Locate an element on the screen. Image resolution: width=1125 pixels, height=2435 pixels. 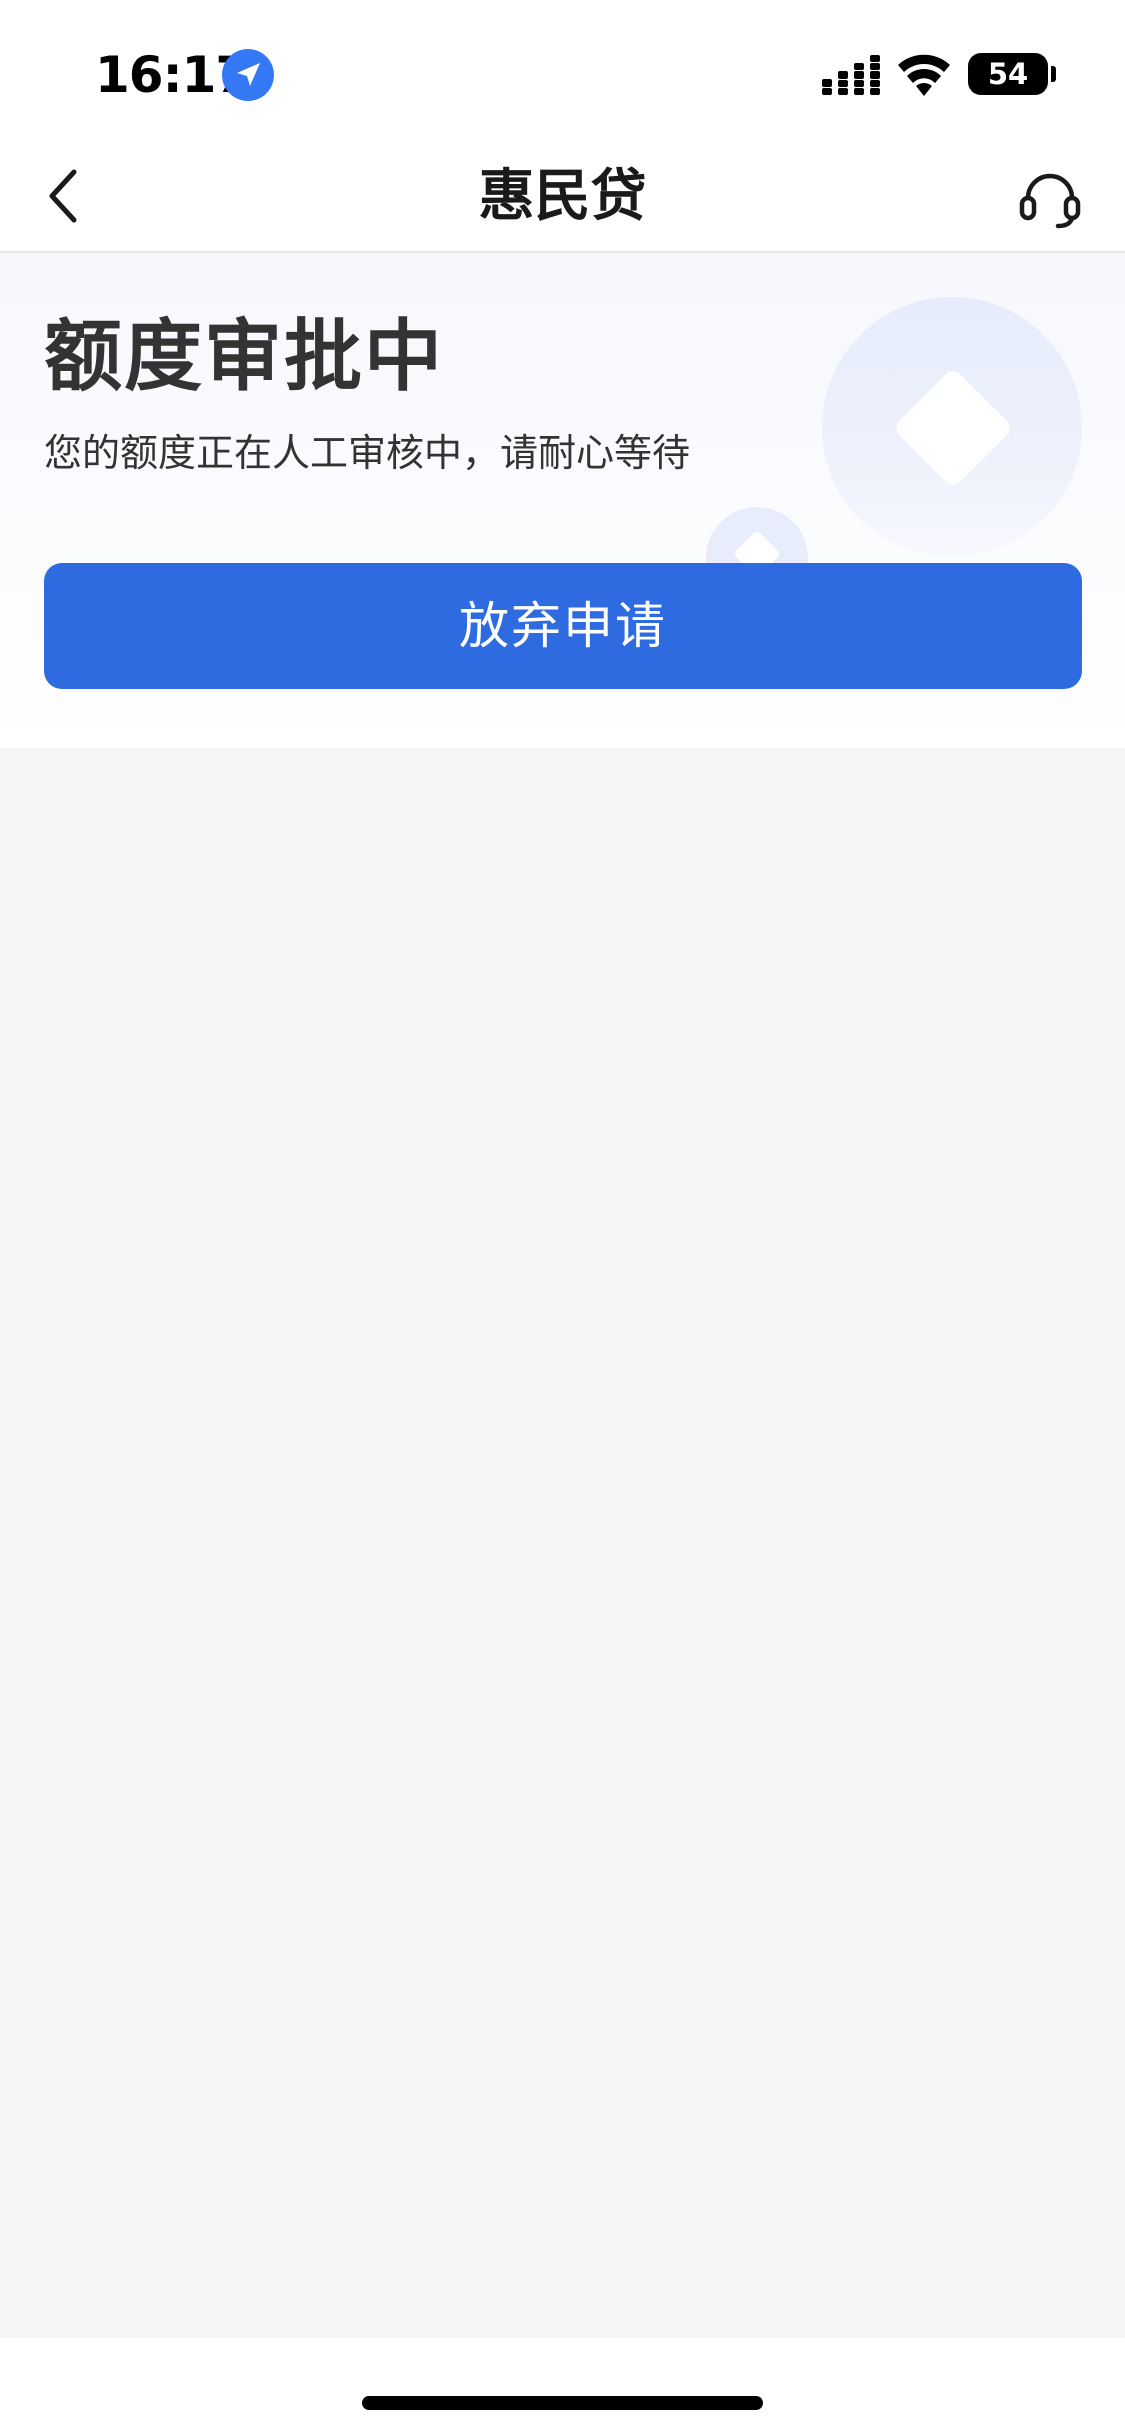
headset-icon is located at coordinates (1050, 201).